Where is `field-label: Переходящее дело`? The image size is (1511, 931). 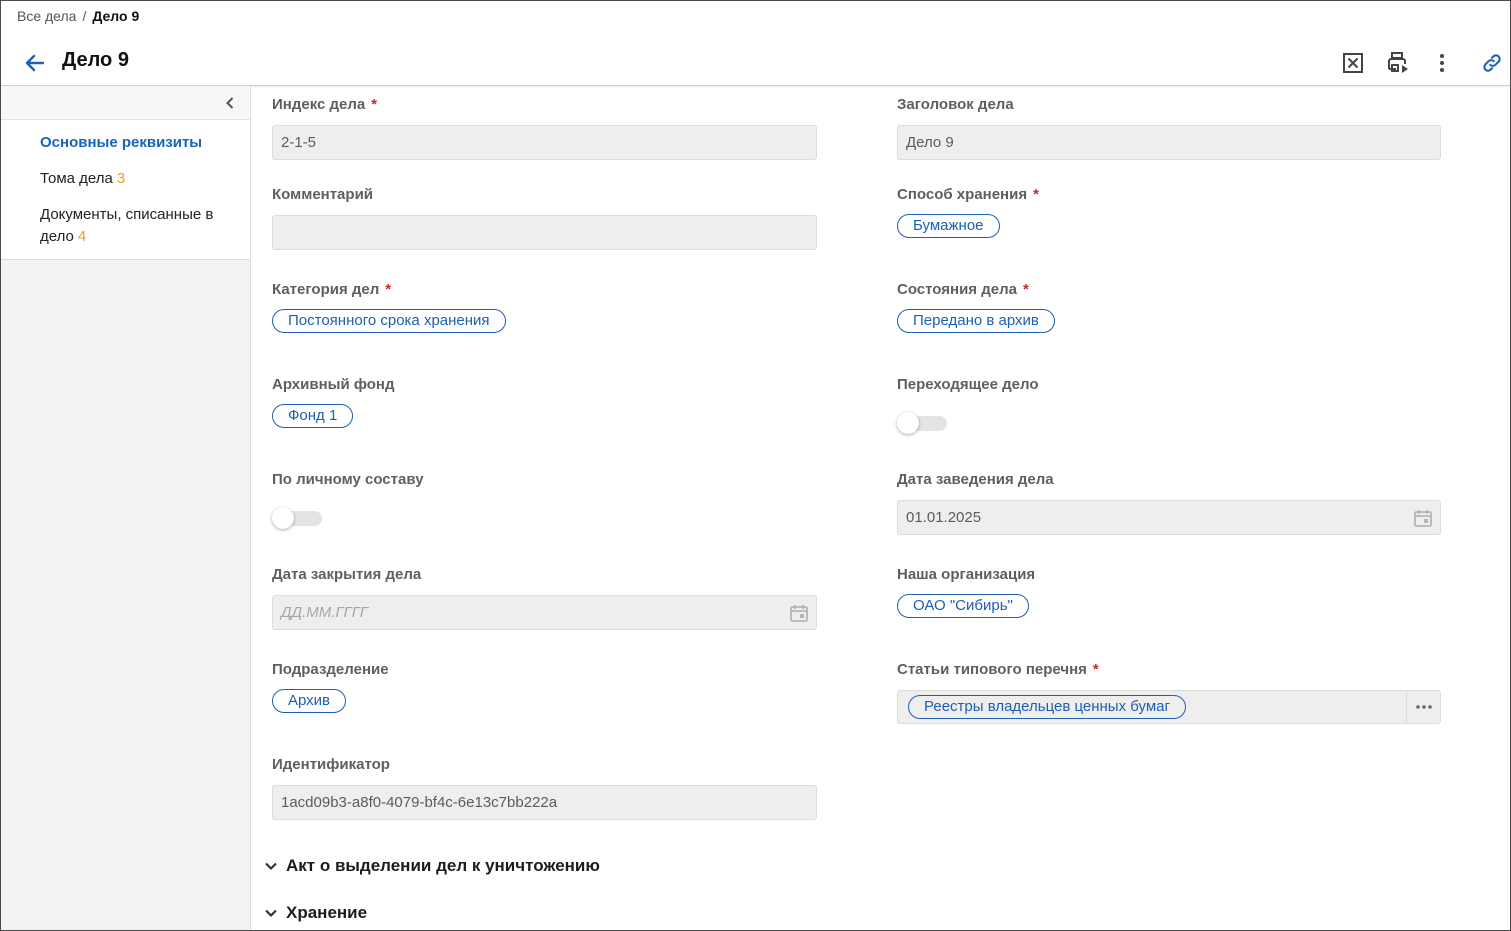 field-label: Переходящее дело is located at coordinates (968, 384).